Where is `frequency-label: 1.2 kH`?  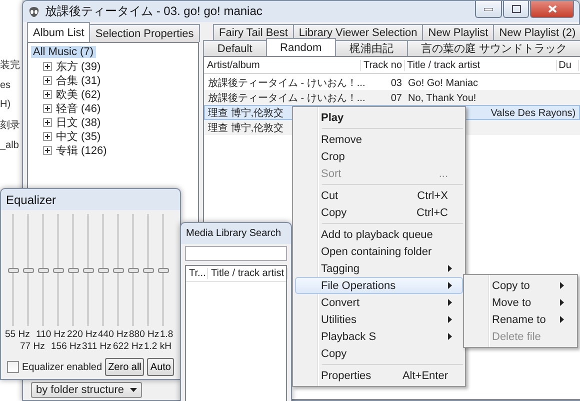
frequency-label: 1.2 kH is located at coordinates (158, 347).